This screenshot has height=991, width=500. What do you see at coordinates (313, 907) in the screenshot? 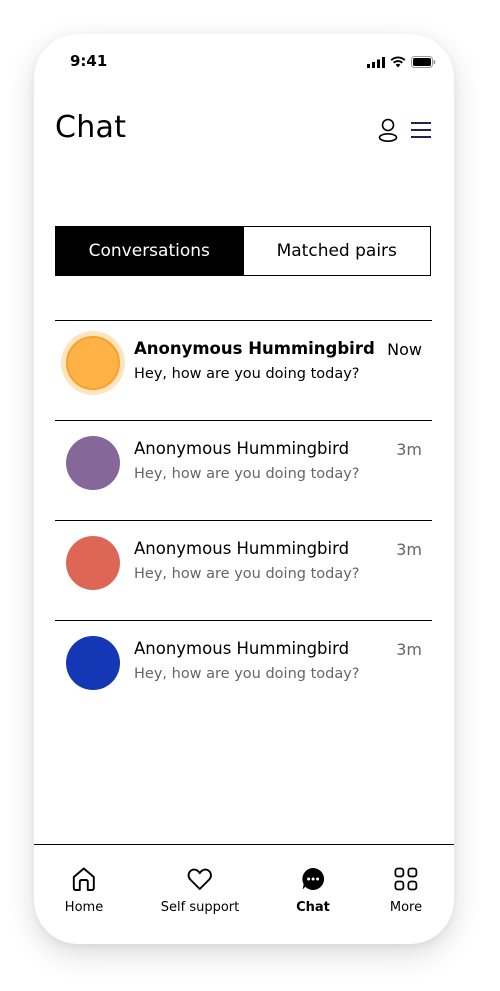
I see `nav-chat-label: Chat` at bounding box center [313, 907].